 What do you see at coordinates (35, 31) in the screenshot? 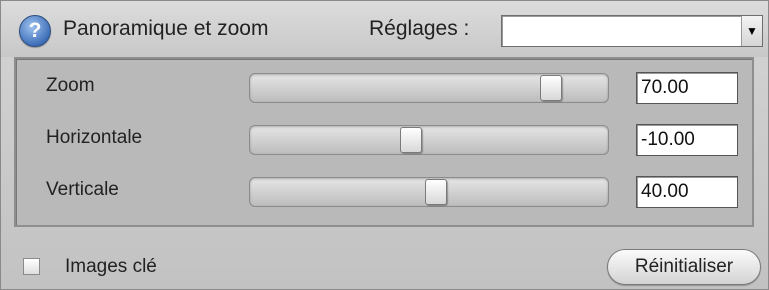
I see `help-icon: ?` at bounding box center [35, 31].